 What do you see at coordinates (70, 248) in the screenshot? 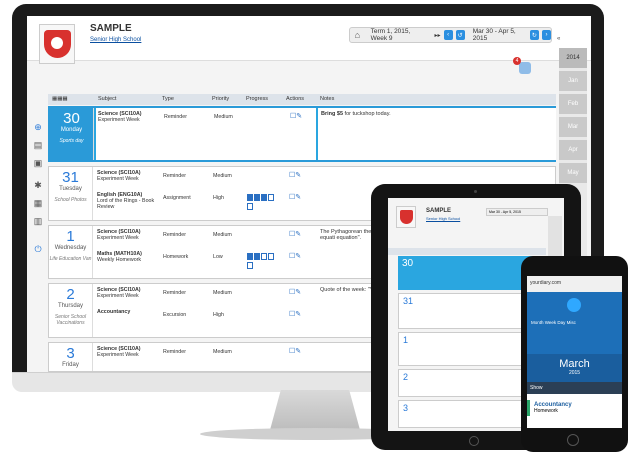
I see `day-name: Wednesday` at bounding box center [70, 248].